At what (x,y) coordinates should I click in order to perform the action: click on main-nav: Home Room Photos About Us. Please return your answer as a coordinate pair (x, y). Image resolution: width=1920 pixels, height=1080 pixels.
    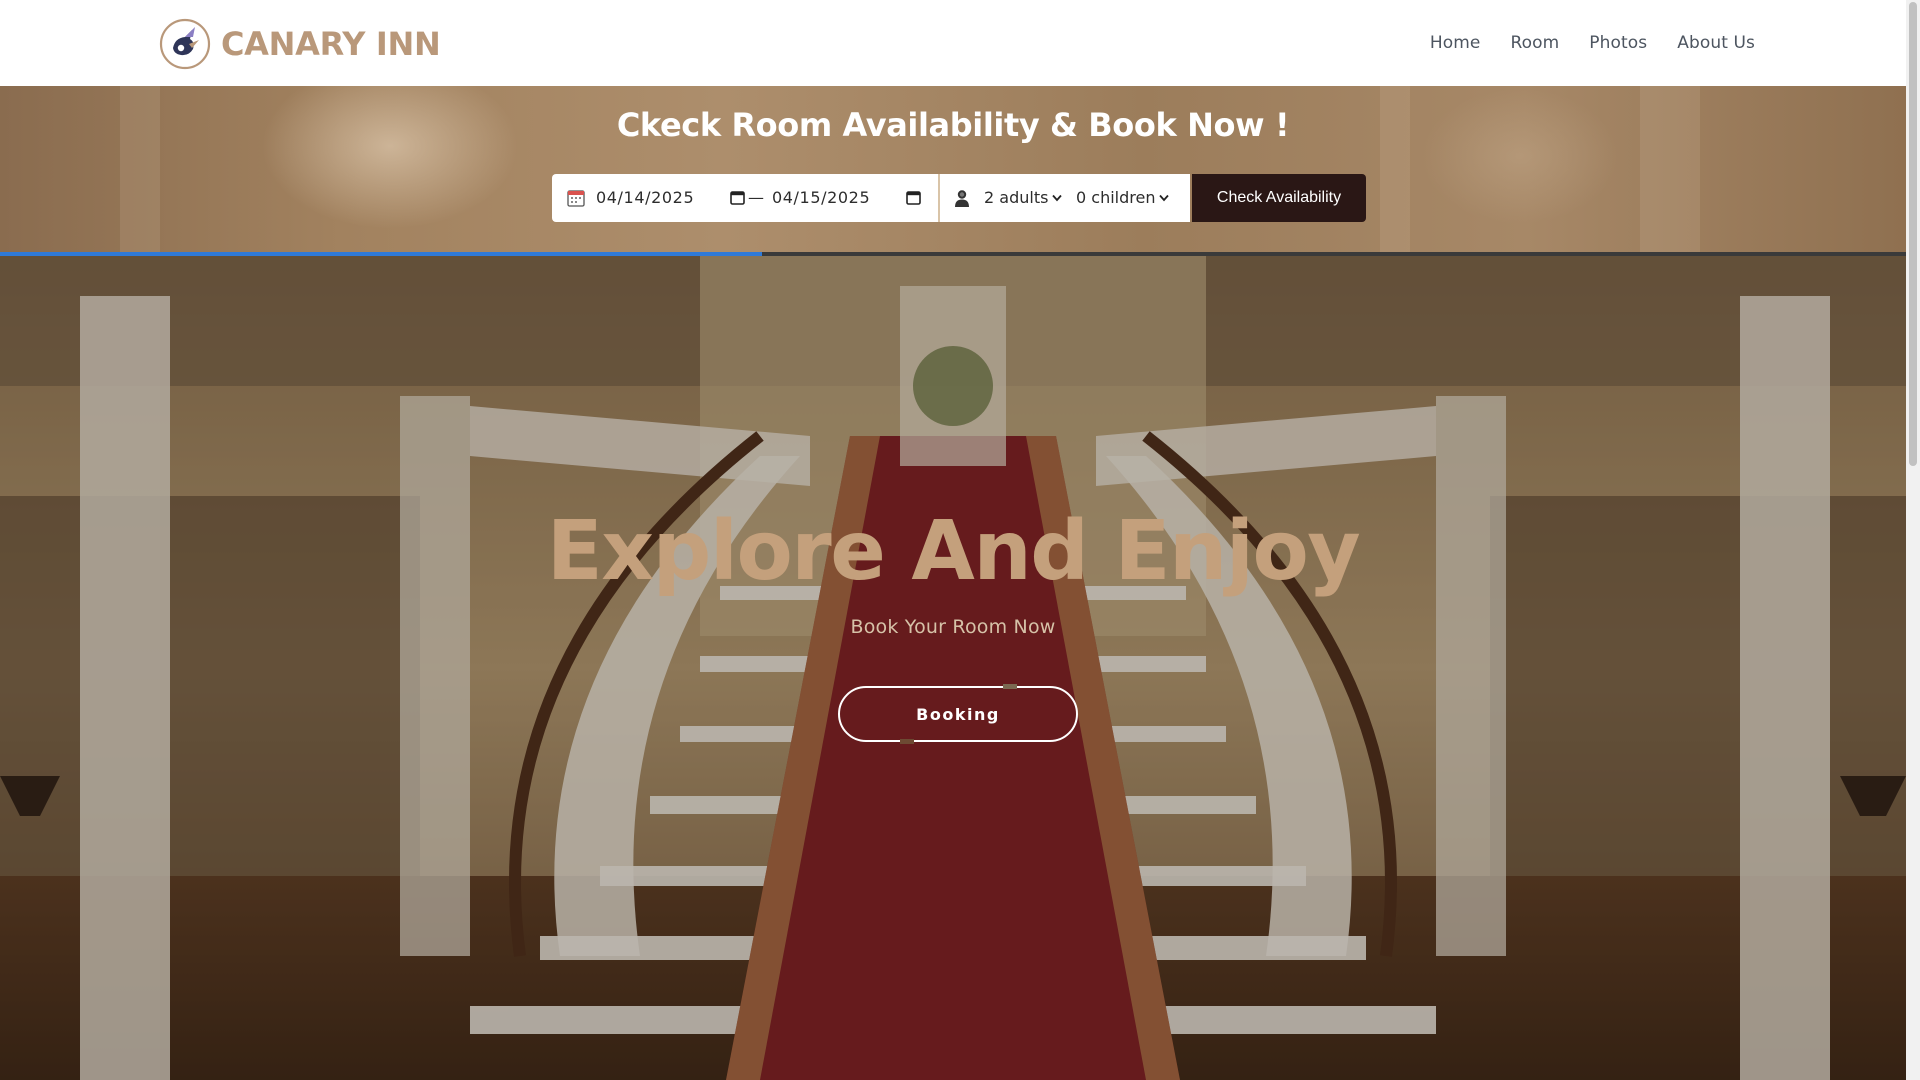
    Looking at the image, I should click on (1592, 43).